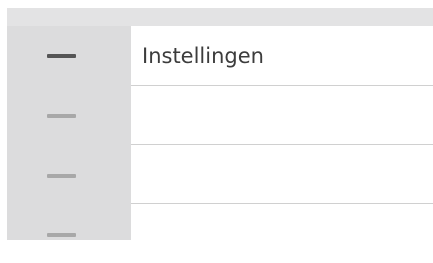 This screenshot has height=263, width=433. I want to click on list-item-label: Instellingen, so click(203, 56).